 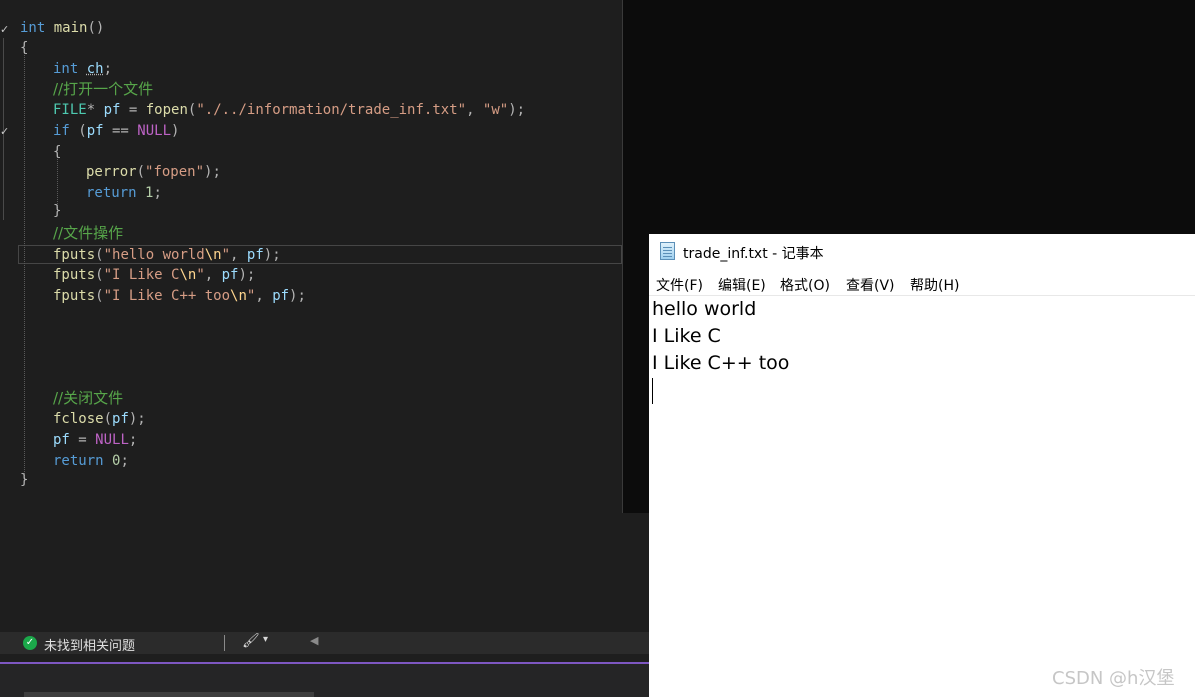 What do you see at coordinates (95, 440) in the screenshot?
I see `code-line: pf = NULL;` at bounding box center [95, 440].